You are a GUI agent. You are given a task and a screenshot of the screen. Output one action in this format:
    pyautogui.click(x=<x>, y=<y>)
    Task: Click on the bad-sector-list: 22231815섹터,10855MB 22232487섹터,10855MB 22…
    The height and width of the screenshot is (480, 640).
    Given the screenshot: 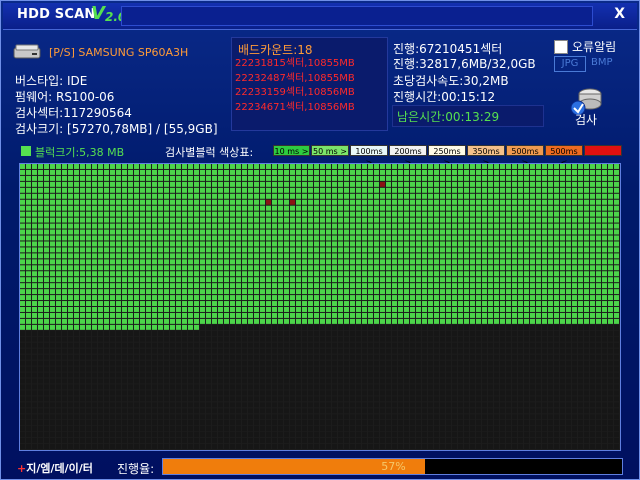 What is the action you would take?
    pyautogui.click(x=295, y=86)
    